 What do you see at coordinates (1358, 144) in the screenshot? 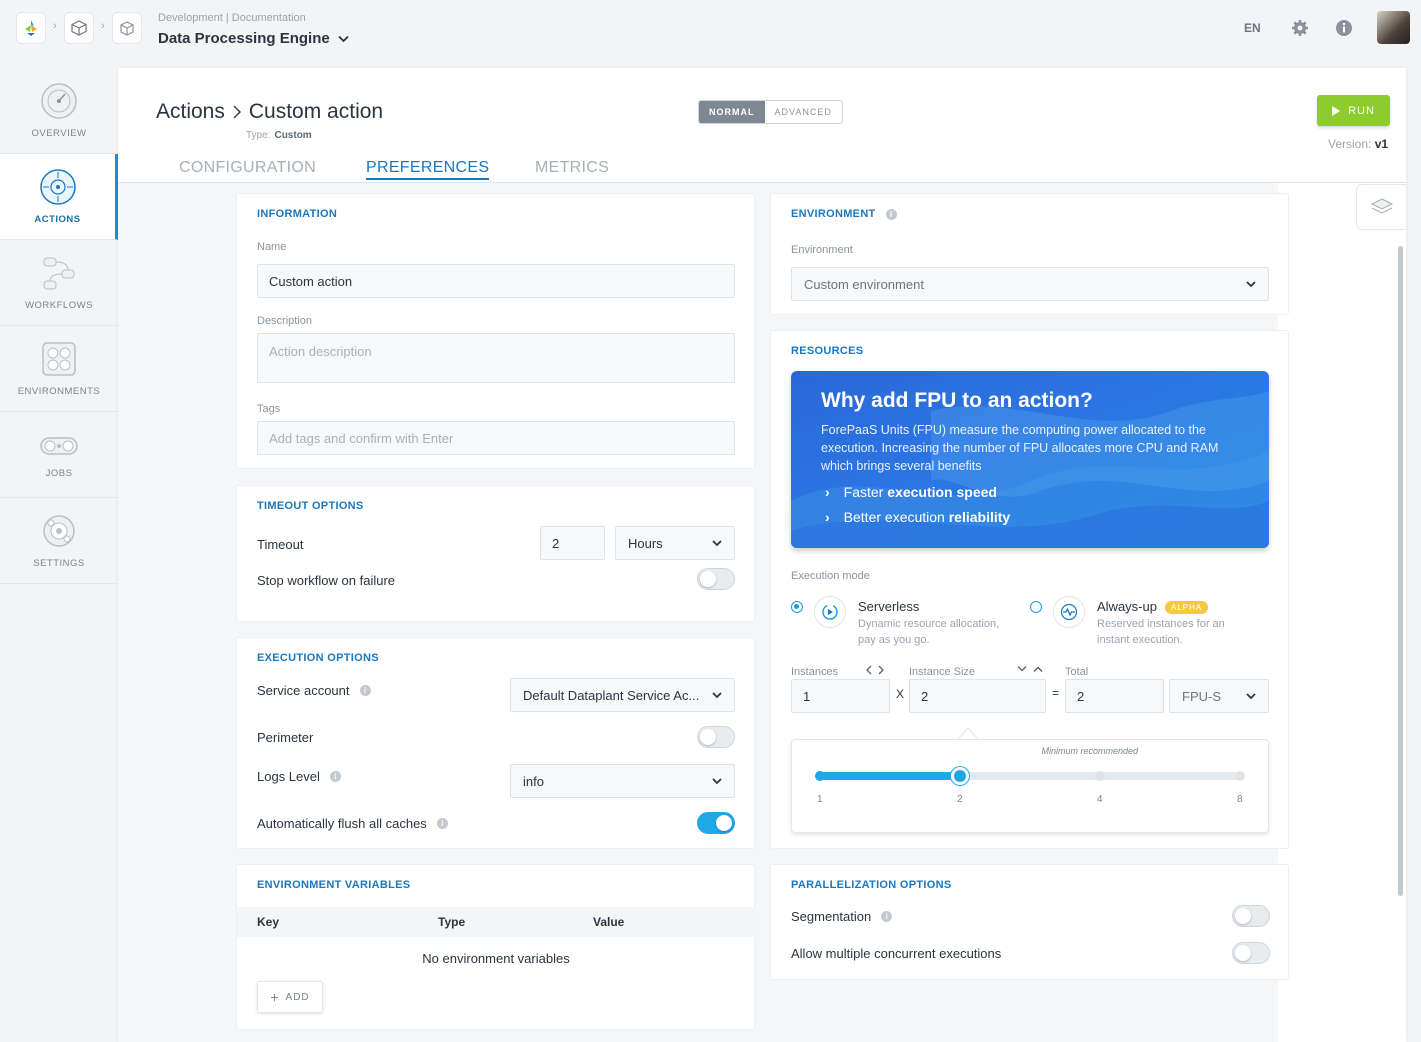
I see `version: Version: v1` at bounding box center [1358, 144].